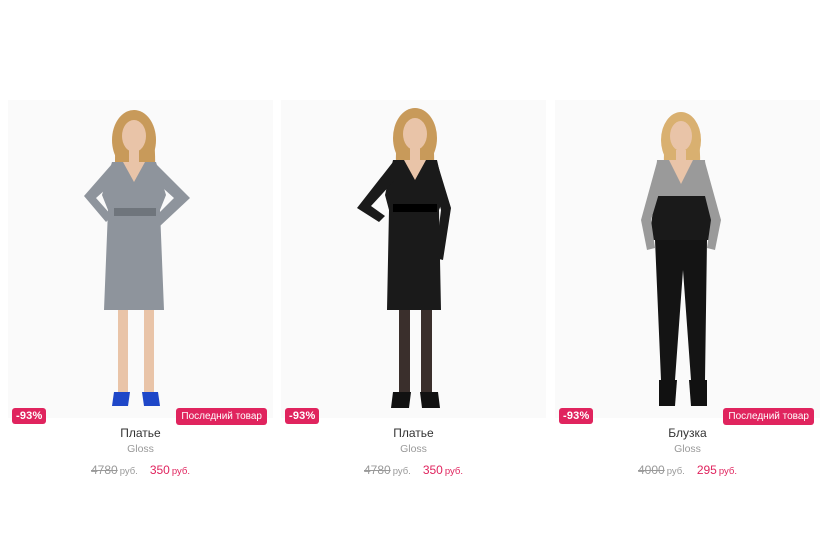 This screenshot has width=825, height=558. What do you see at coordinates (706, 470) in the screenshot?
I see `sale-price: 295` at bounding box center [706, 470].